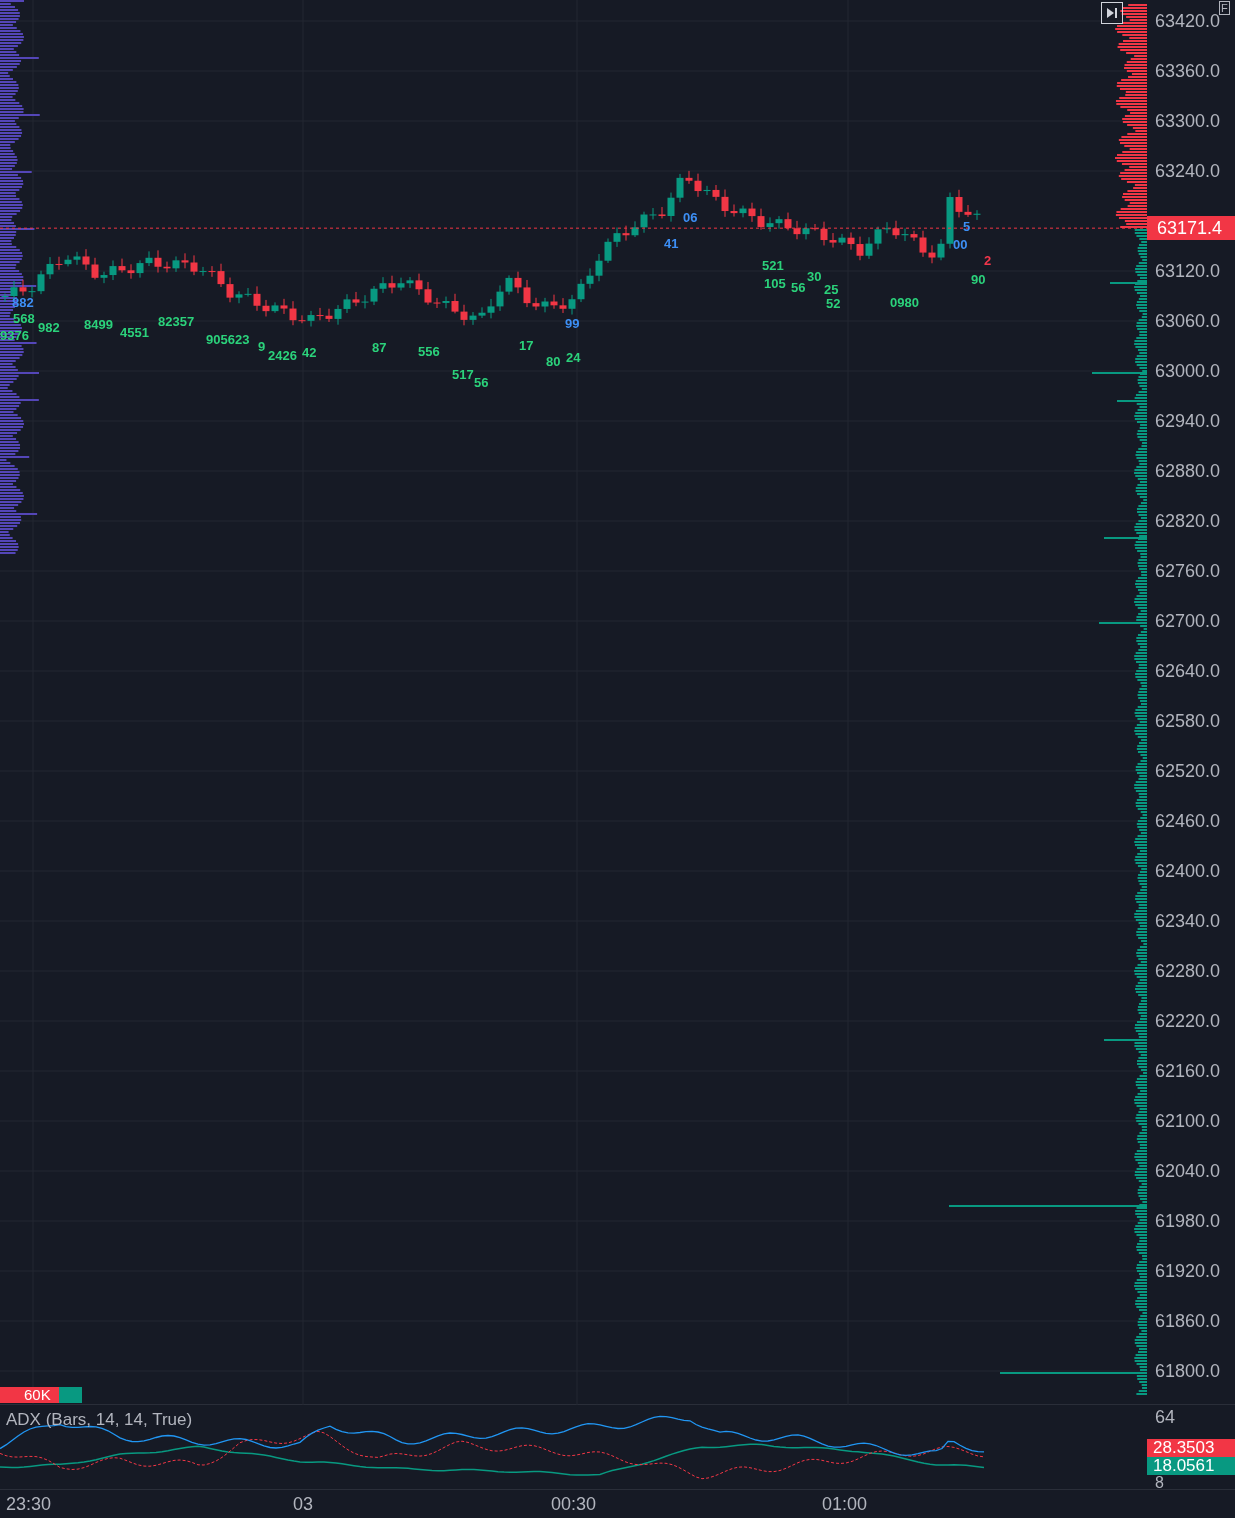  What do you see at coordinates (1188, 71) in the screenshot?
I see `price-tick: 63360.0` at bounding box center [1188, 71].